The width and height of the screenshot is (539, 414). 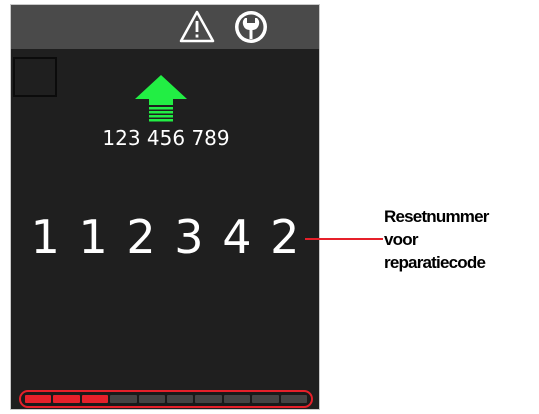 What do you see at coordinates (35, 77) in the screenshot?
I see `empty-status-box` at bounding box center [35, 77].